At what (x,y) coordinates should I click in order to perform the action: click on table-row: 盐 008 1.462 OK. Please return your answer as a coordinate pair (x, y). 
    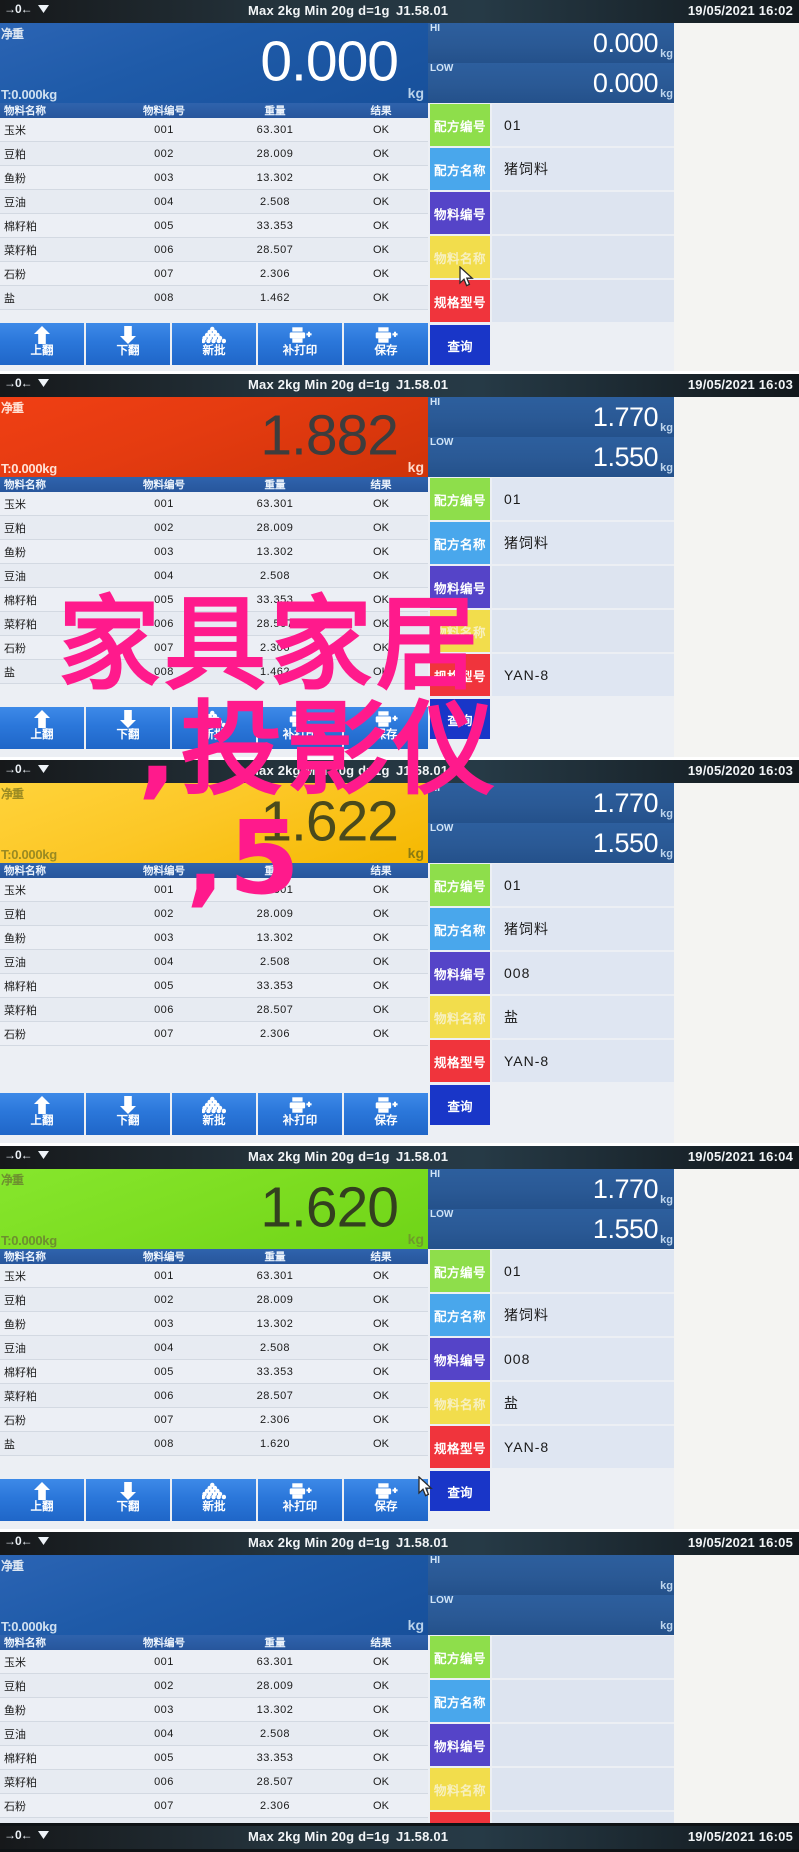
    Looking at the image, I should click on (214, 672).